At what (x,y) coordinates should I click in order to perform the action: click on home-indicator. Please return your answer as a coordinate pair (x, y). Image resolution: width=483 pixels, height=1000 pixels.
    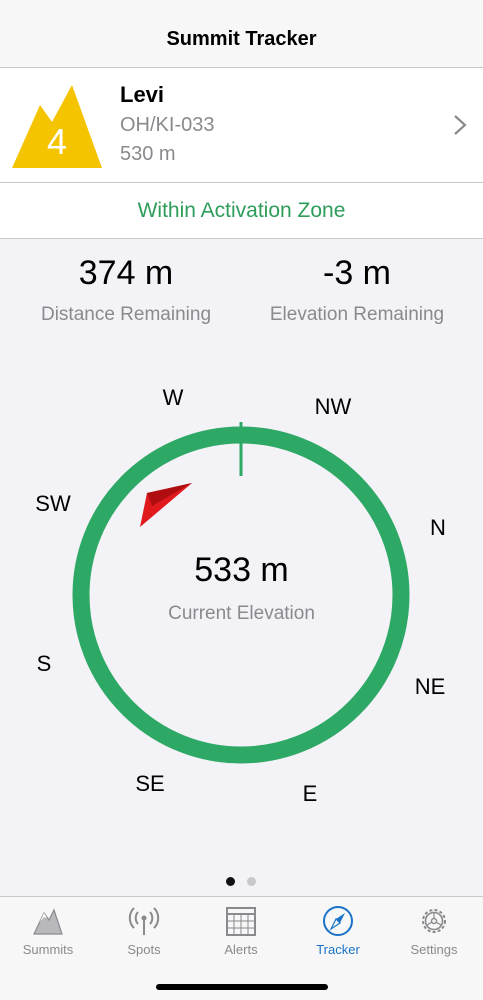
    Looking at the image, I should click on (242, 987).